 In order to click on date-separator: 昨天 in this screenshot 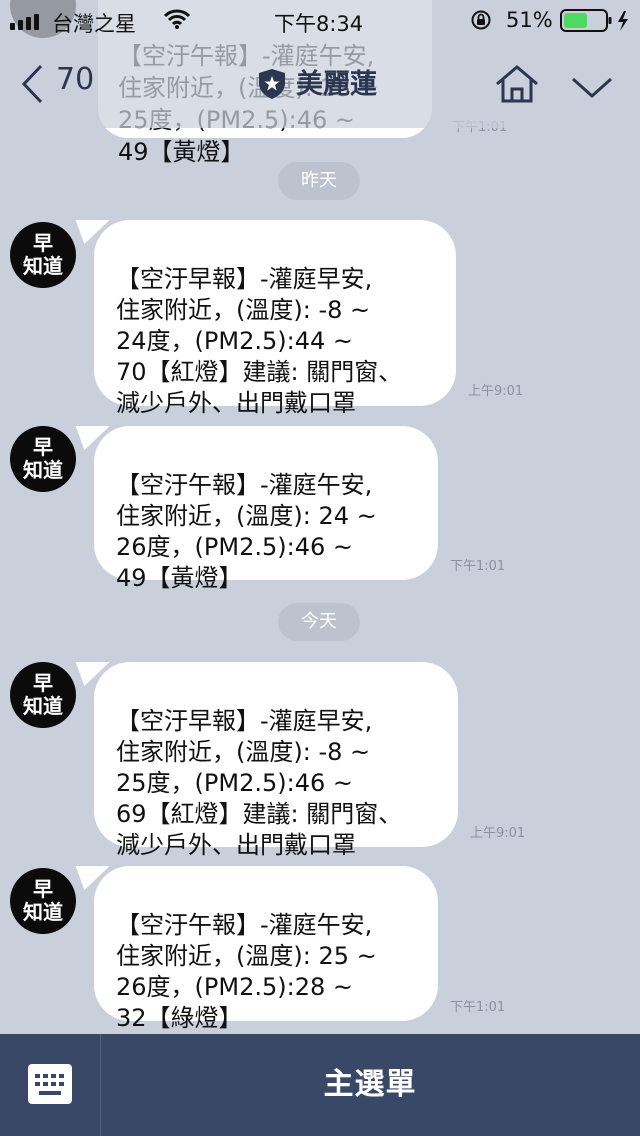, I will do `click(319, 181)`.